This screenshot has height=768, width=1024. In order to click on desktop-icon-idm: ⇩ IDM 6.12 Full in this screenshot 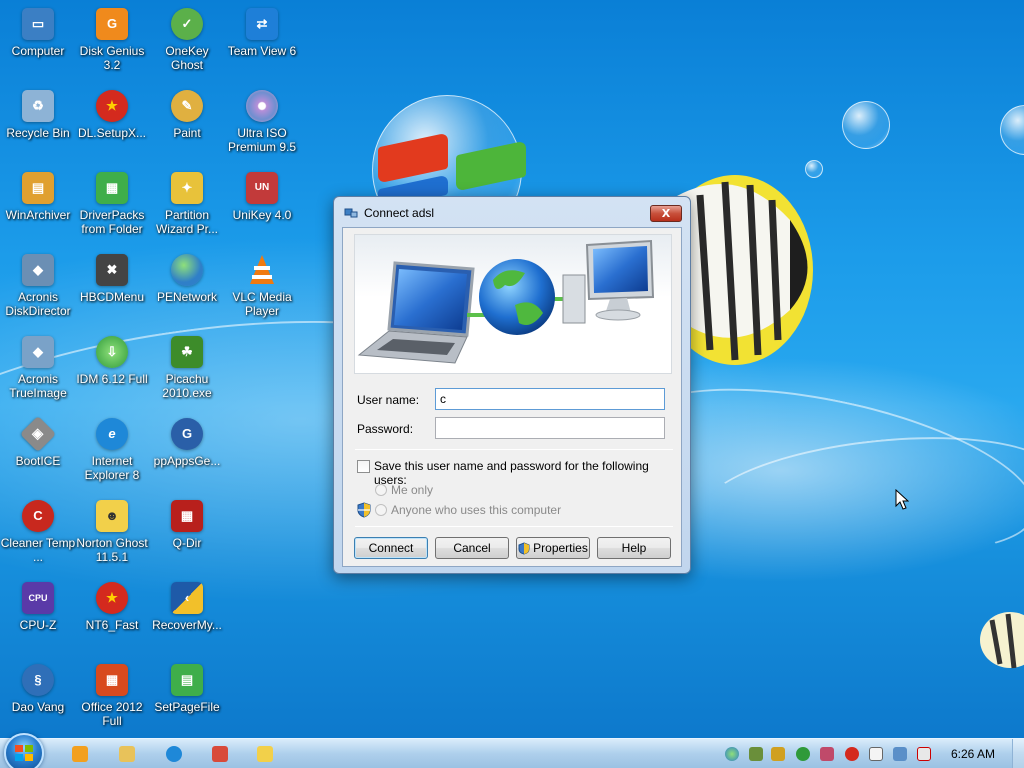, I will do `click(112, 361)`.